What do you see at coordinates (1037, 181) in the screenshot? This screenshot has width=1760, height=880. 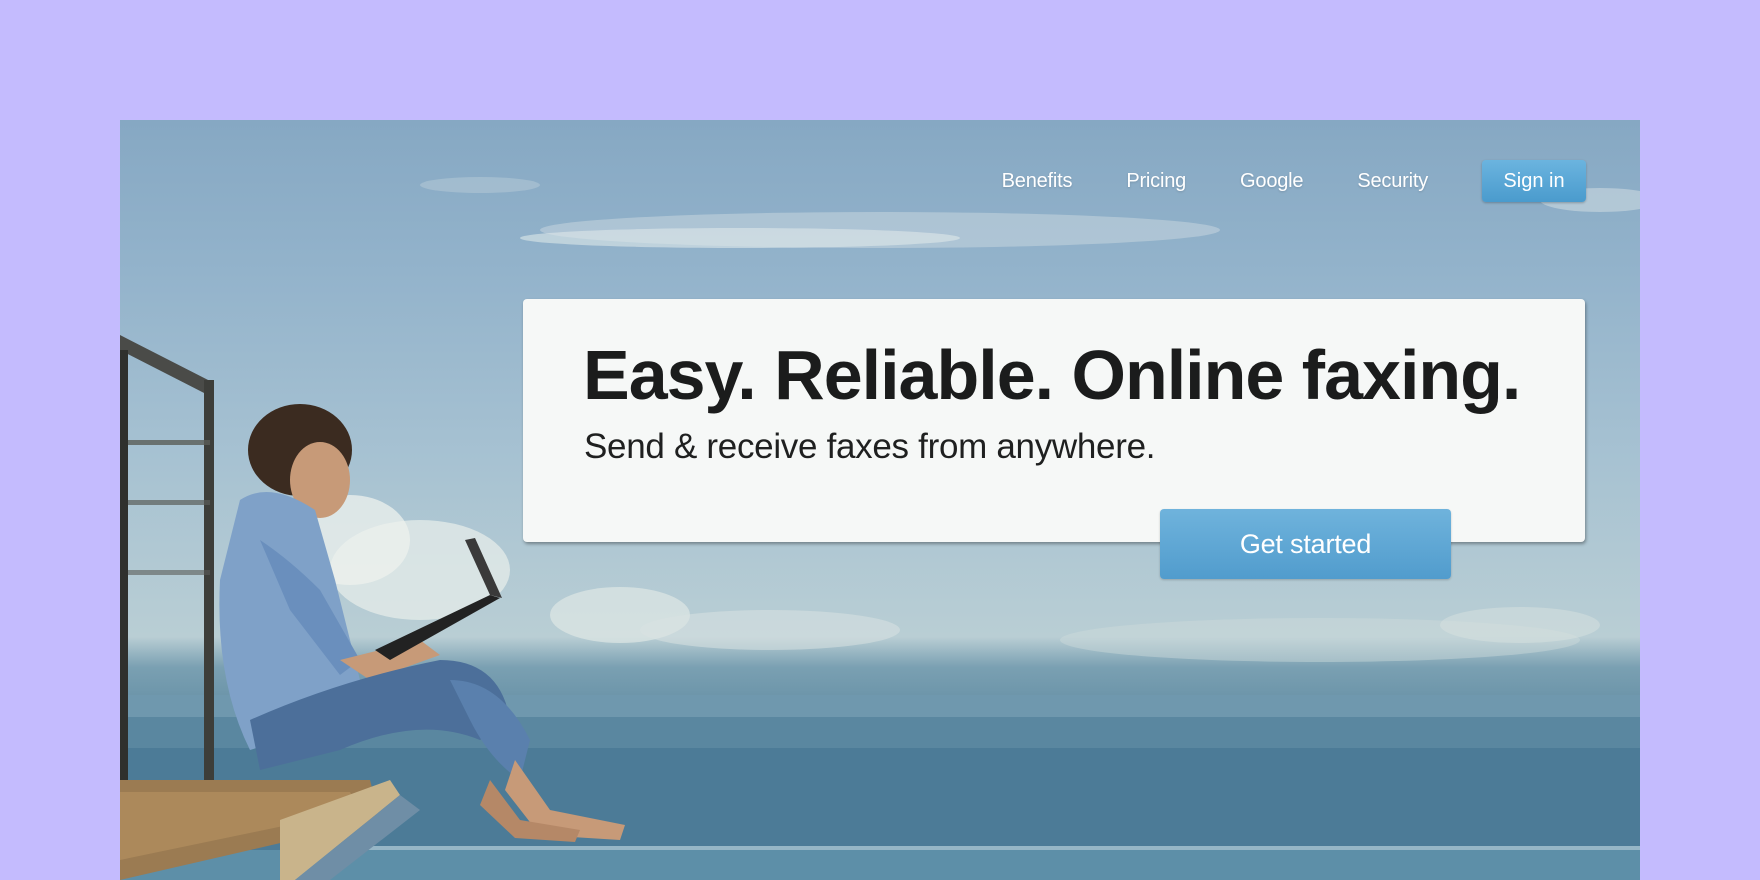 I see `nav-link-benefits: Benefits` at bounding box center [1037, 181].